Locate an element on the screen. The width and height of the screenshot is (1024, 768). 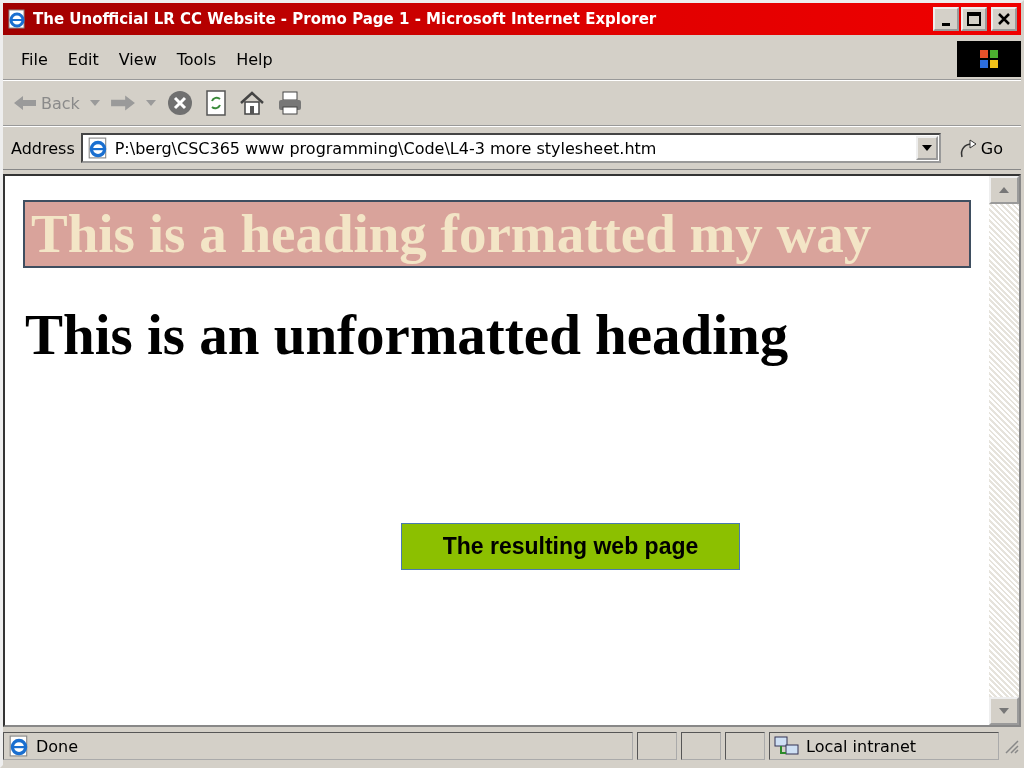
styled-heading: This is a heading formatted my way is located at coordinates (497, 234).